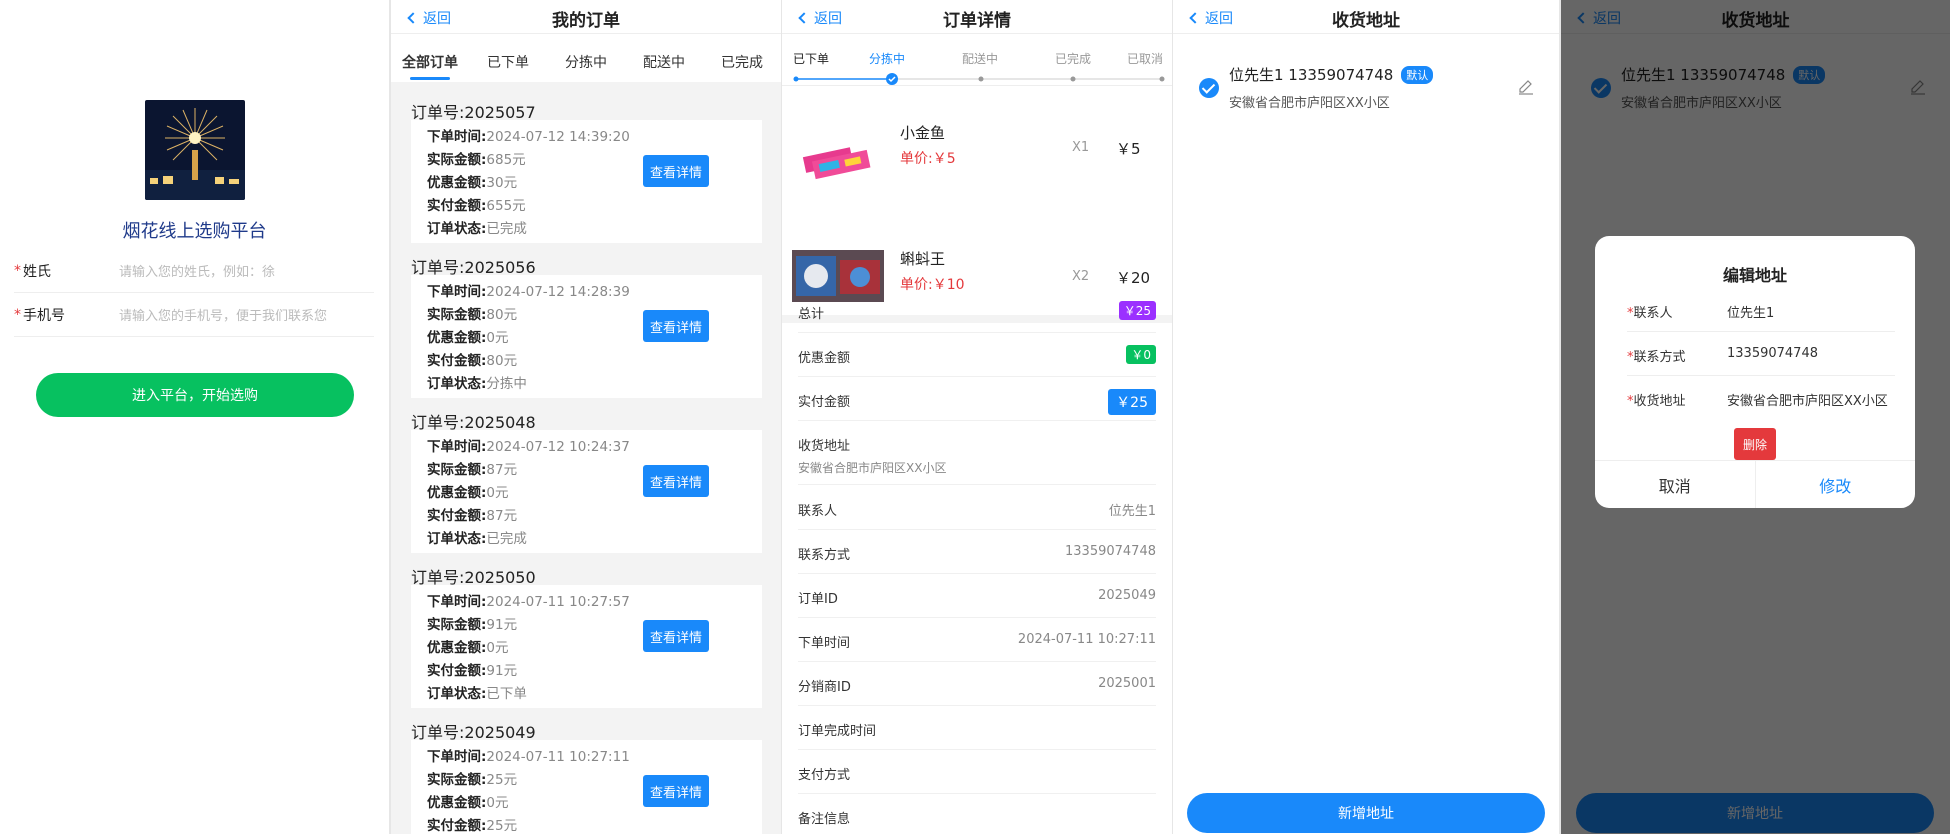 The width and height of the screenshot is (1950, 834). Describe the element at coordinates (1309, 103) in the screenshot. I see `address-detail: 安徽省合肥市庐阳区XX小区` at that location.